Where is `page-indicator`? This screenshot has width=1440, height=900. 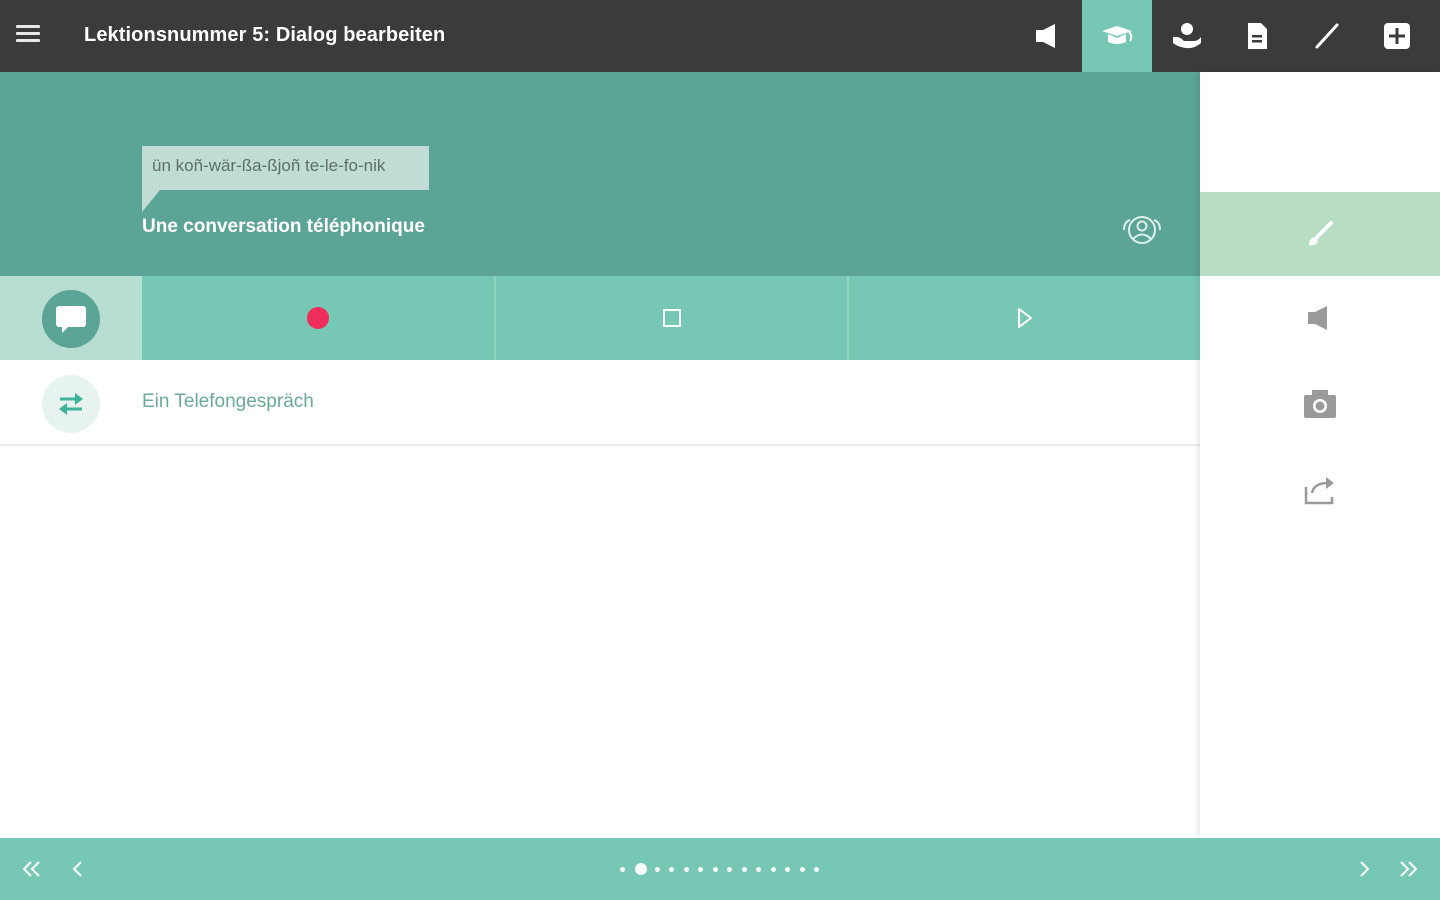 page-indicator is located at coordinates (724, 869).